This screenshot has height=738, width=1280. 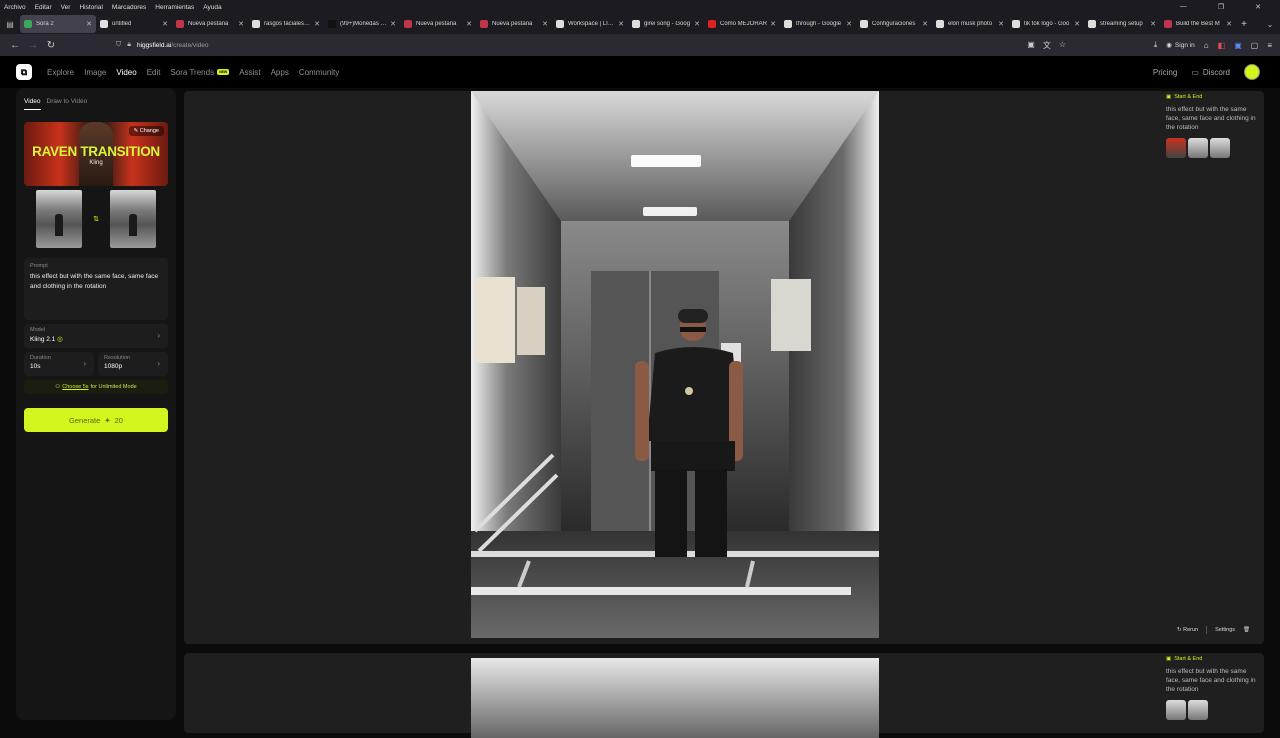 I want to click on minimize-icon: —, so click(x=1184, y=7).